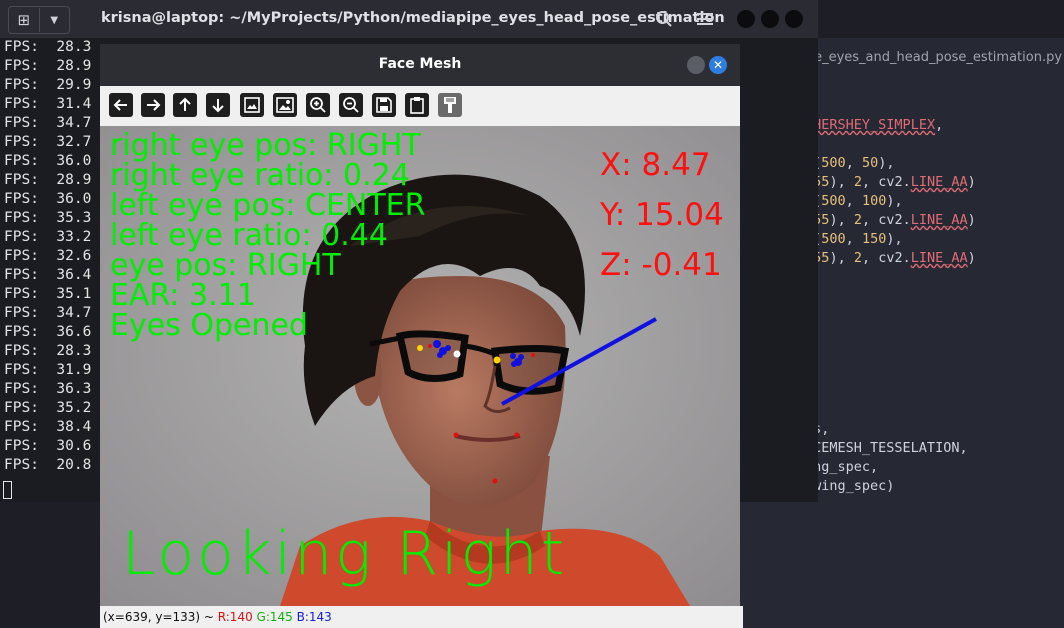 The width and height of the screenshot is (1064, 628). What do you see at coordinates (48, 465) in the screenshot?
I see `terminal-line: FPS: 20.8` at bounding box center [48, 465].